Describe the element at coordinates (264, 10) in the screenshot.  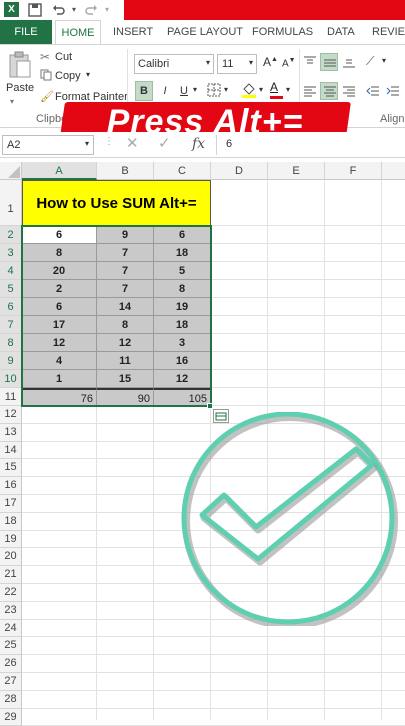
I see `title-bar-overlay` at that location.